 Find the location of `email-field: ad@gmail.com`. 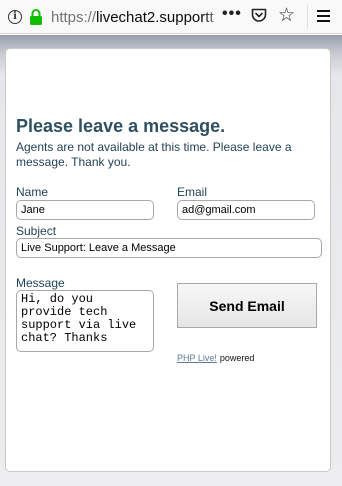

email-field: ad@gmail.com is located at coordinates (246, 210).